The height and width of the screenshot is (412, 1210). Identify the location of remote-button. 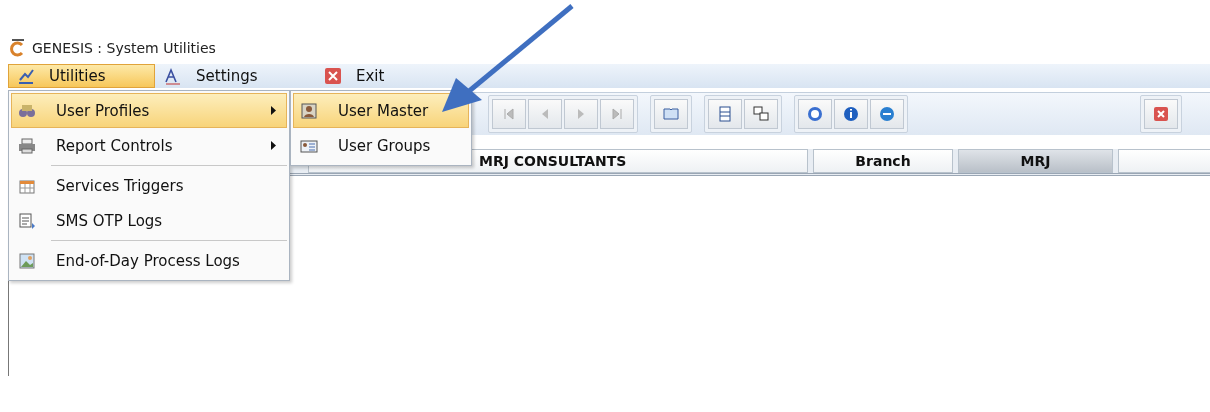
(887, 114).